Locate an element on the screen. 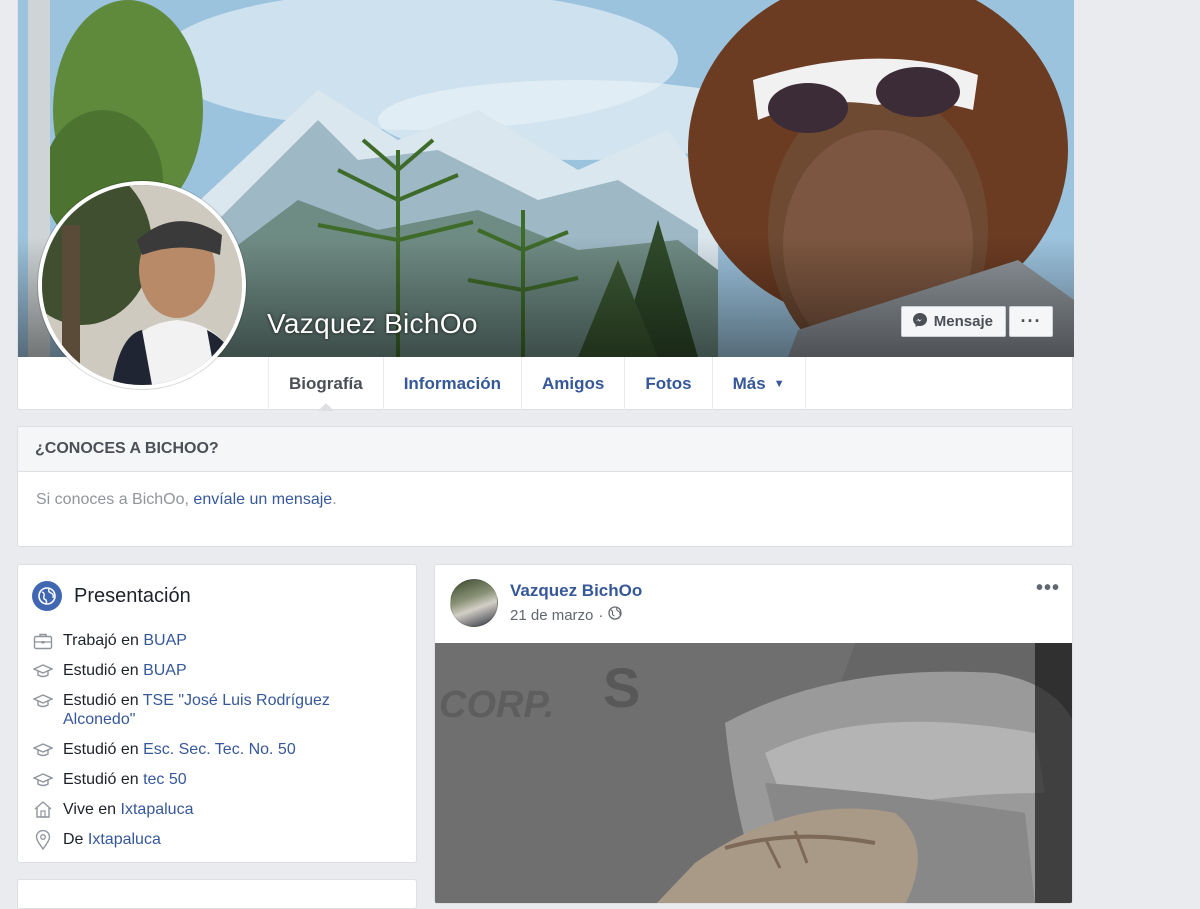 The image size is (1200, 909). intro-item-lives: Vive en Ixtapaluca is located at coordinates (217, 809).